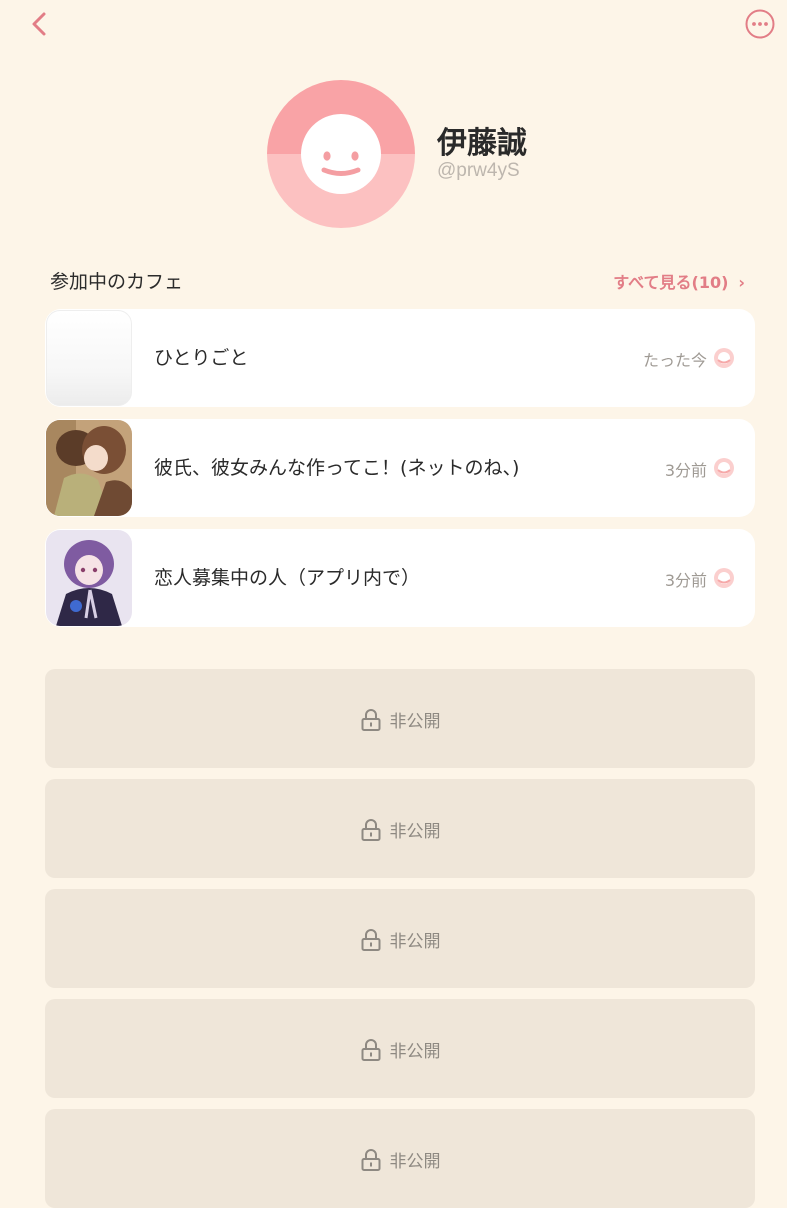  Describe the element at coordinates (287, 578) in the screenshot. I see `cafe-title: 恋人募集中の人（アプリ内で）` at that location.